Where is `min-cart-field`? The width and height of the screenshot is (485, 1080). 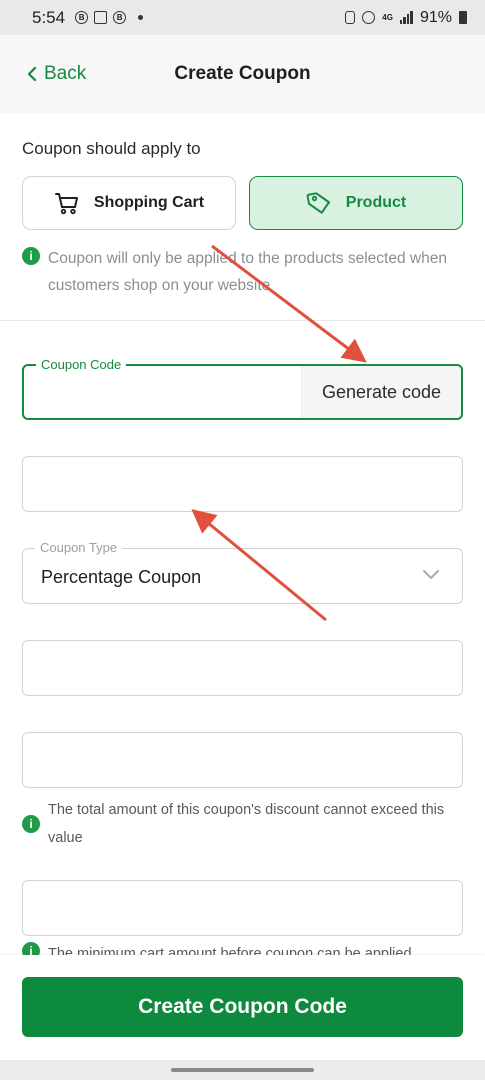 min-cart-field is located at coordinates (242, 908).